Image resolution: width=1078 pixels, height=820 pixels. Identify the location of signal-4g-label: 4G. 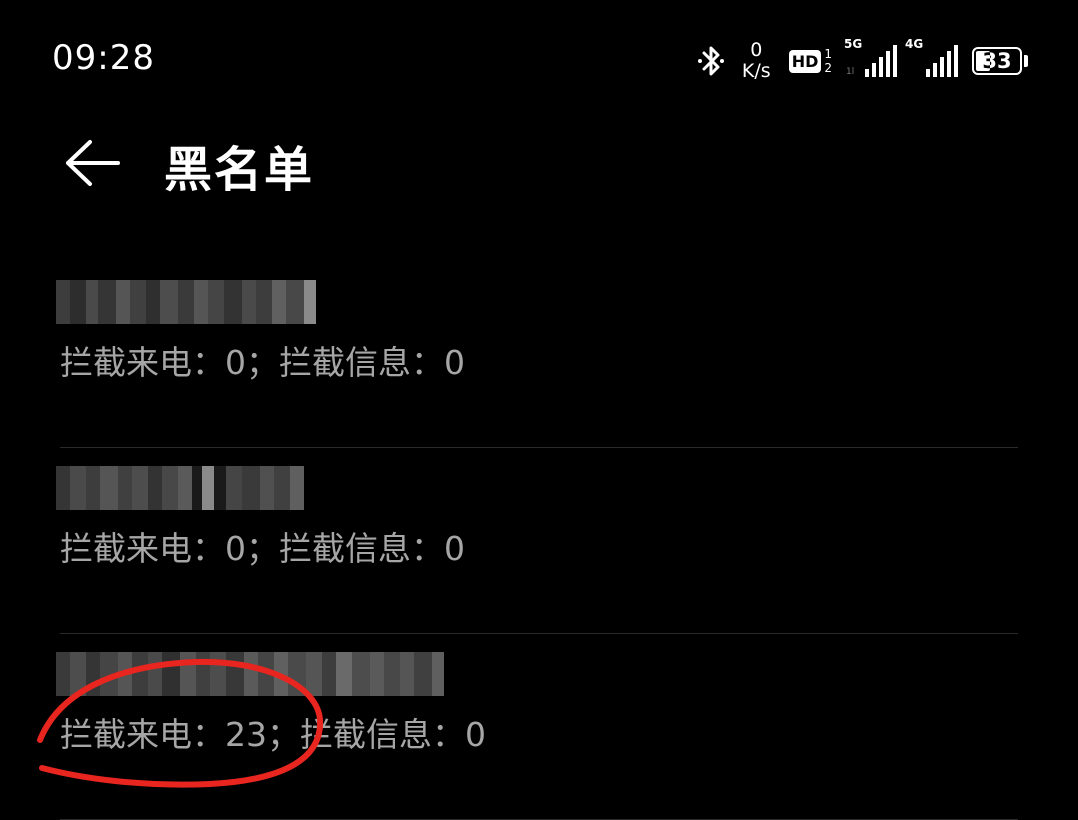
(914, 44).